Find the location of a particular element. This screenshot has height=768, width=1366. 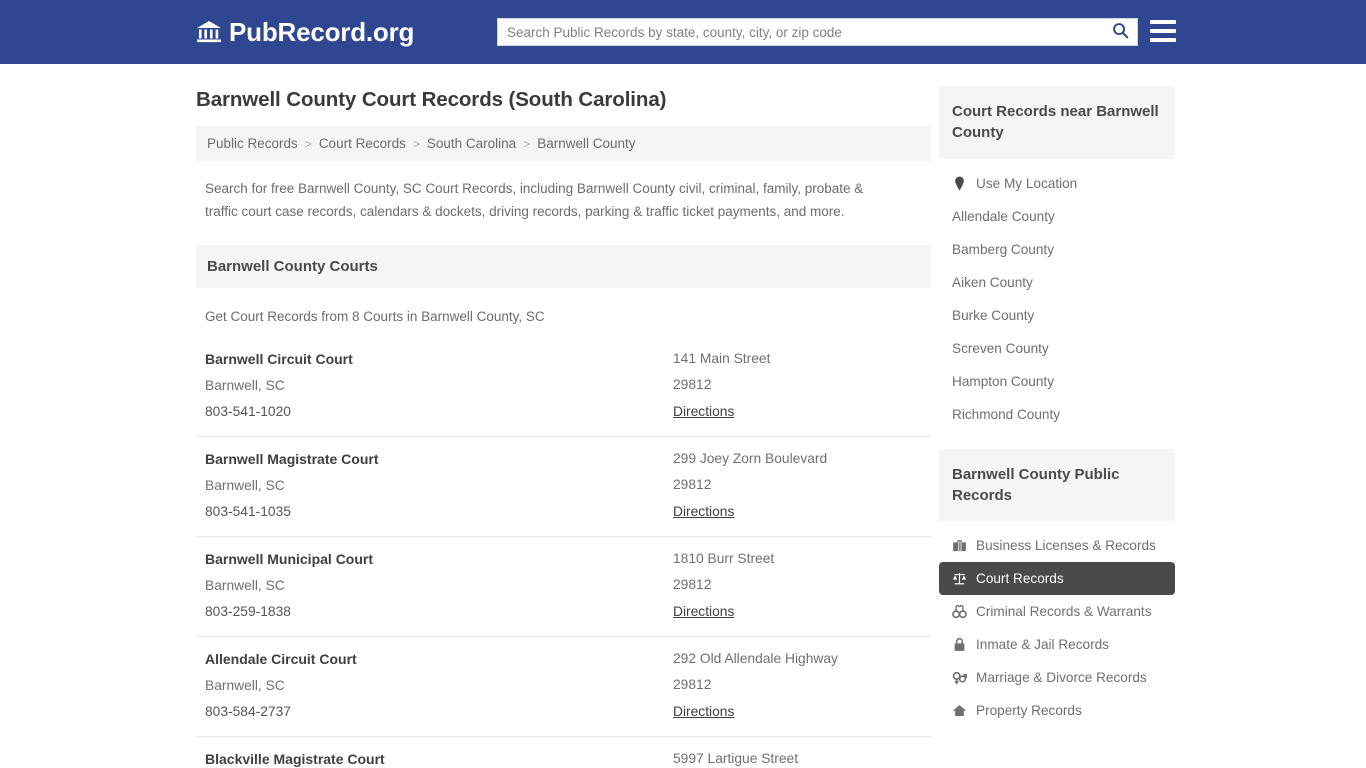

breadcrumb-item-barnwell-county: Barnwell County is located at coordinates (586, 143).